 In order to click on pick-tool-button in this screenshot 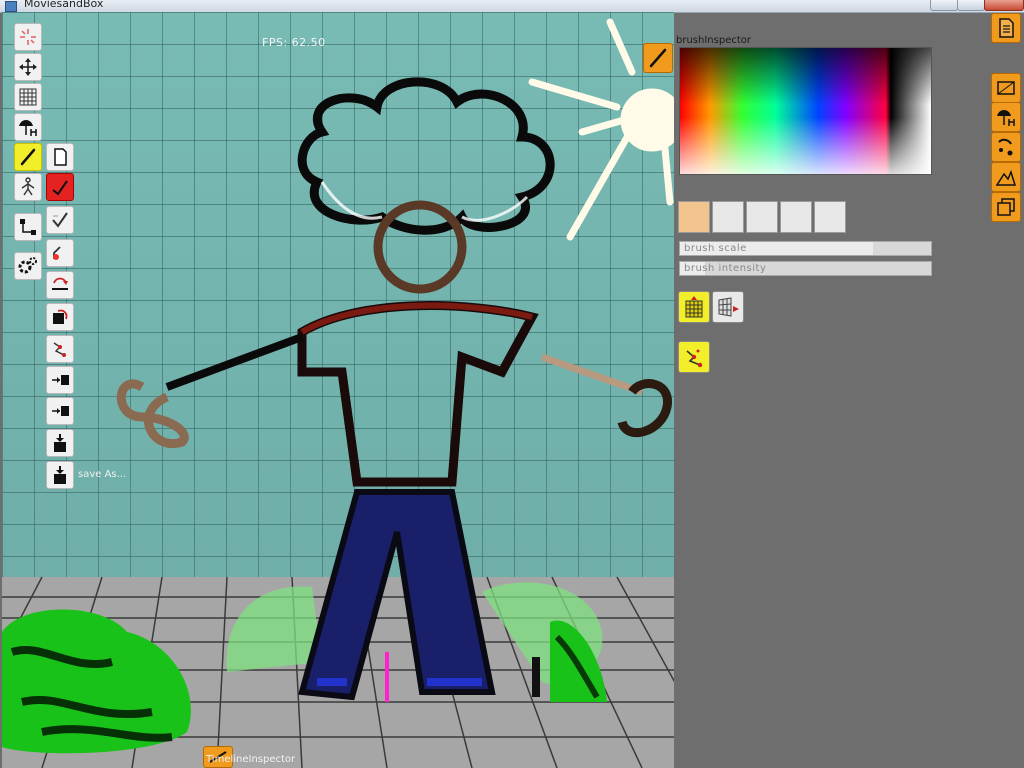, I will do `click(60, 253)`.